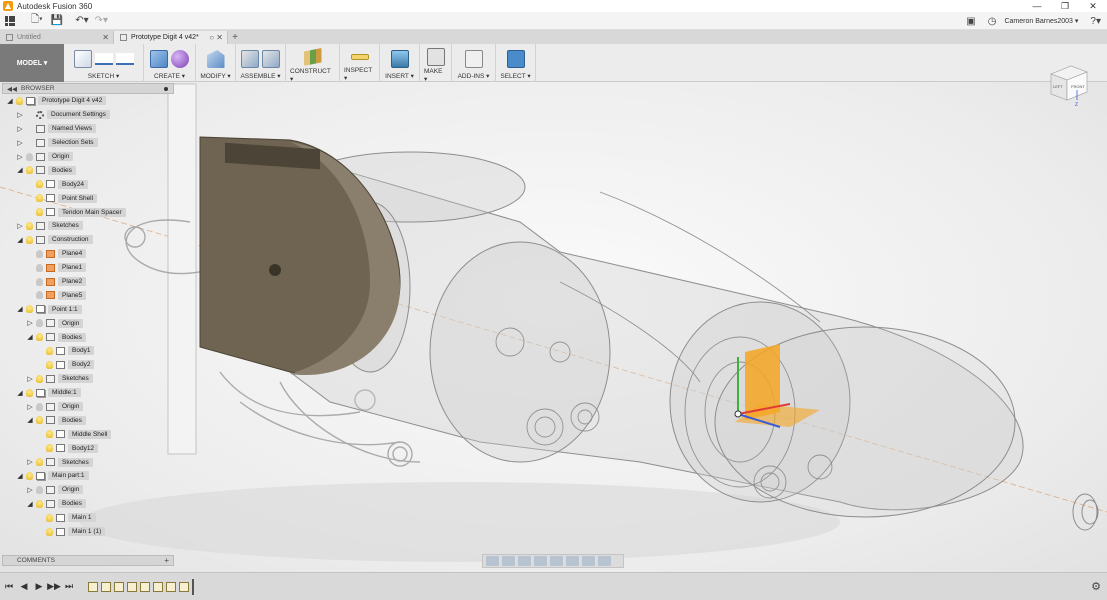  I want to click on grid-settings-icon, so click(588, 561).